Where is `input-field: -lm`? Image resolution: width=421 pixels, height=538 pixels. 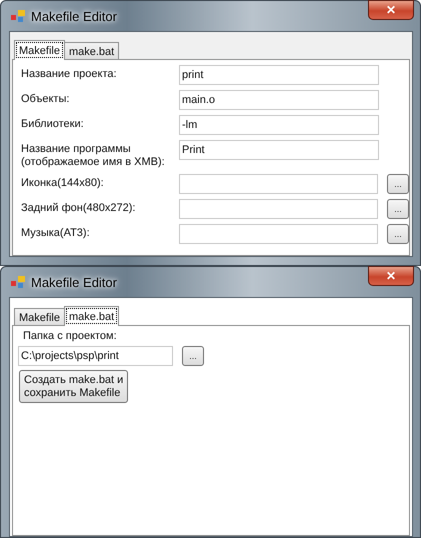 input-field: -lm is located at coordinates (279, 125).